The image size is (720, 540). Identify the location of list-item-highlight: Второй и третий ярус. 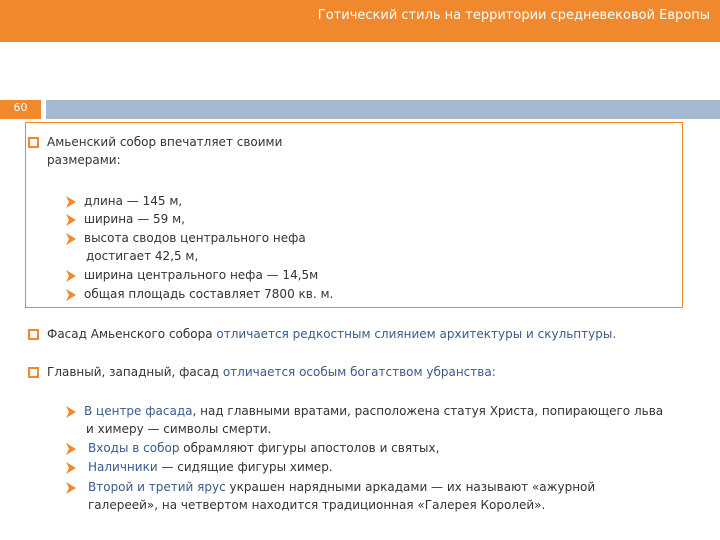
(157, 487).